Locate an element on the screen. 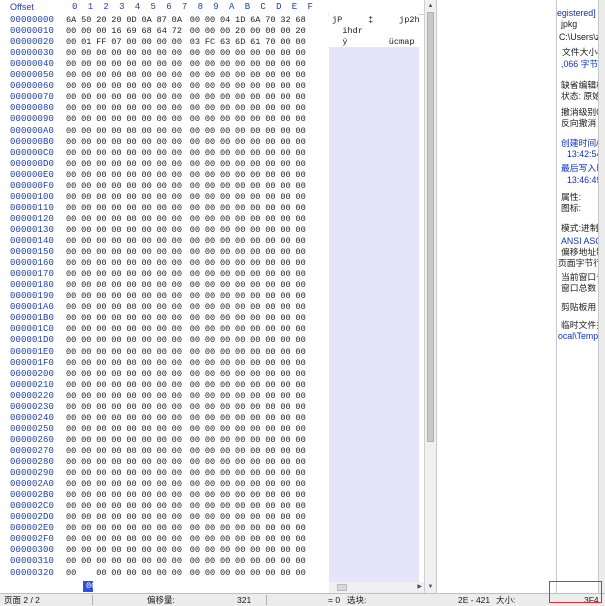 Image resolution: width=605 pixels, height=606 pixels. info-entry: ocal\Temp is located at coordinates (578, 336).